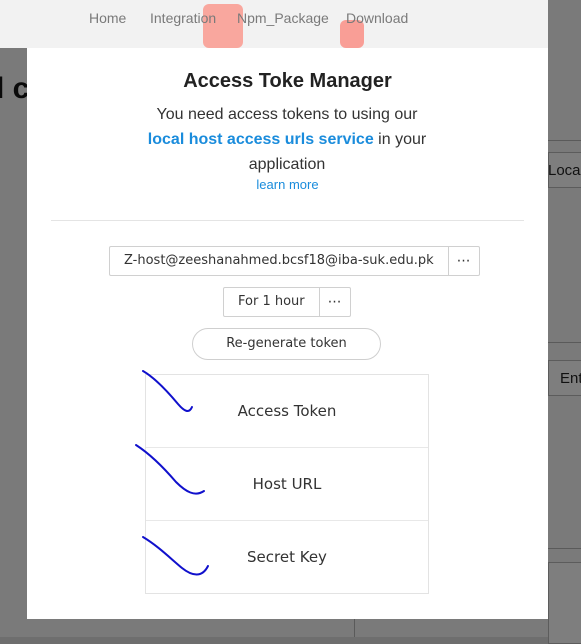  What do you see at coordinates (272, 302) in the screenshot?
I see `duration-select: For 1 hour` at bounding box center [272, 302].